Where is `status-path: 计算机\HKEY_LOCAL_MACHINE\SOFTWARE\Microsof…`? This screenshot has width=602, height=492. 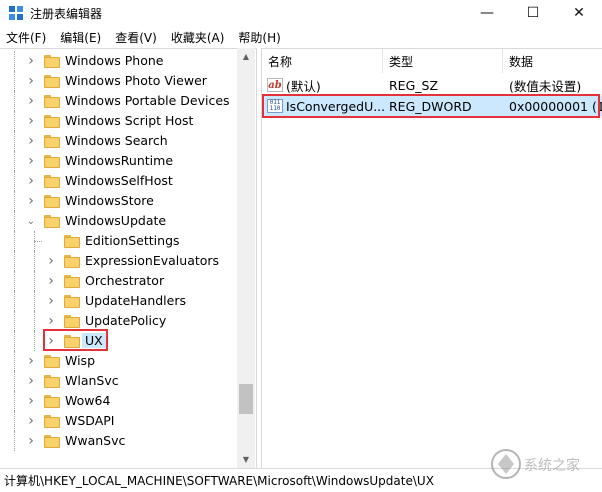 status-path: 计算机\HKEY_LOCAL_MACHINE\SOFTWARE\Microsof… is located at coordinates (219, 481).